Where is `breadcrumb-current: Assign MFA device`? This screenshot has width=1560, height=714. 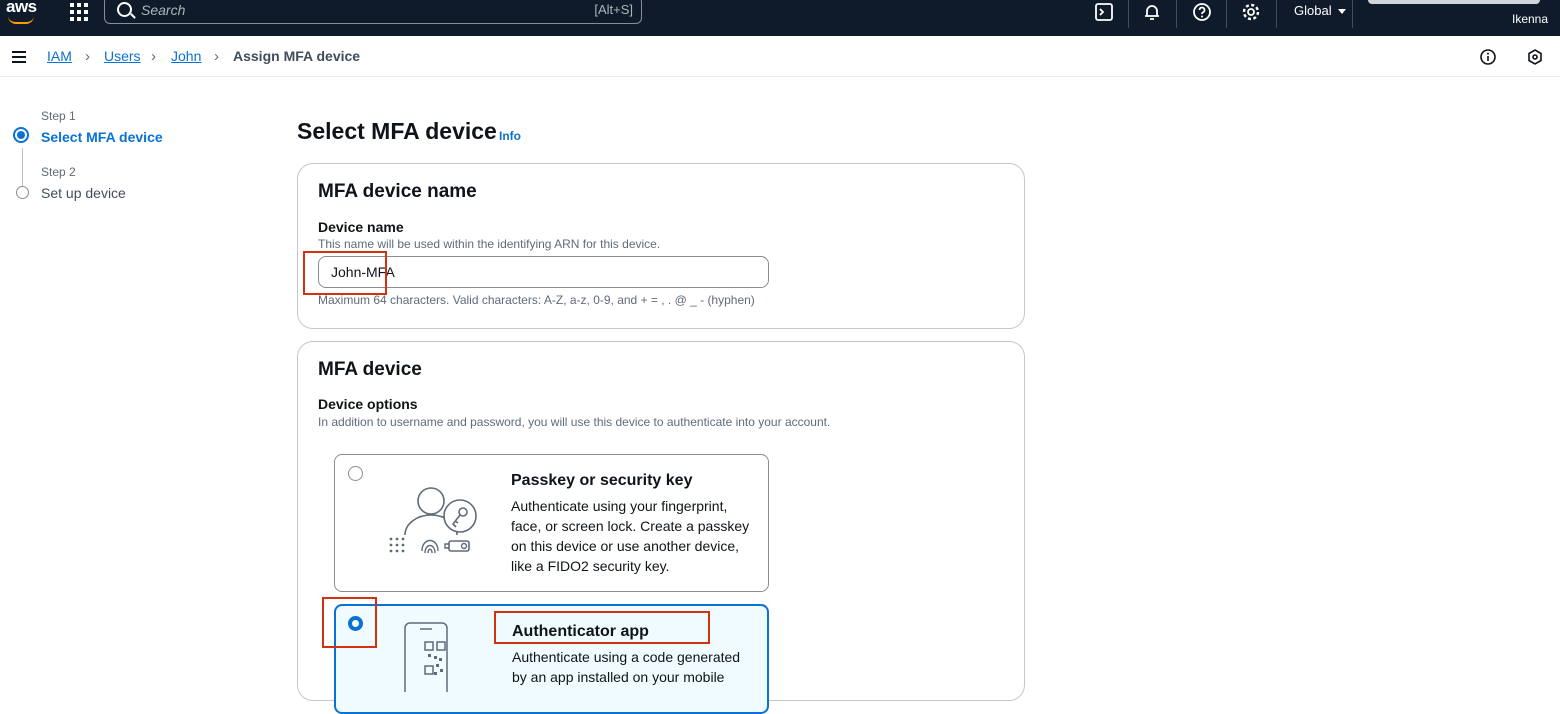
breadcrumb-current: Assign MFA device is located at coordinates (297, 56).